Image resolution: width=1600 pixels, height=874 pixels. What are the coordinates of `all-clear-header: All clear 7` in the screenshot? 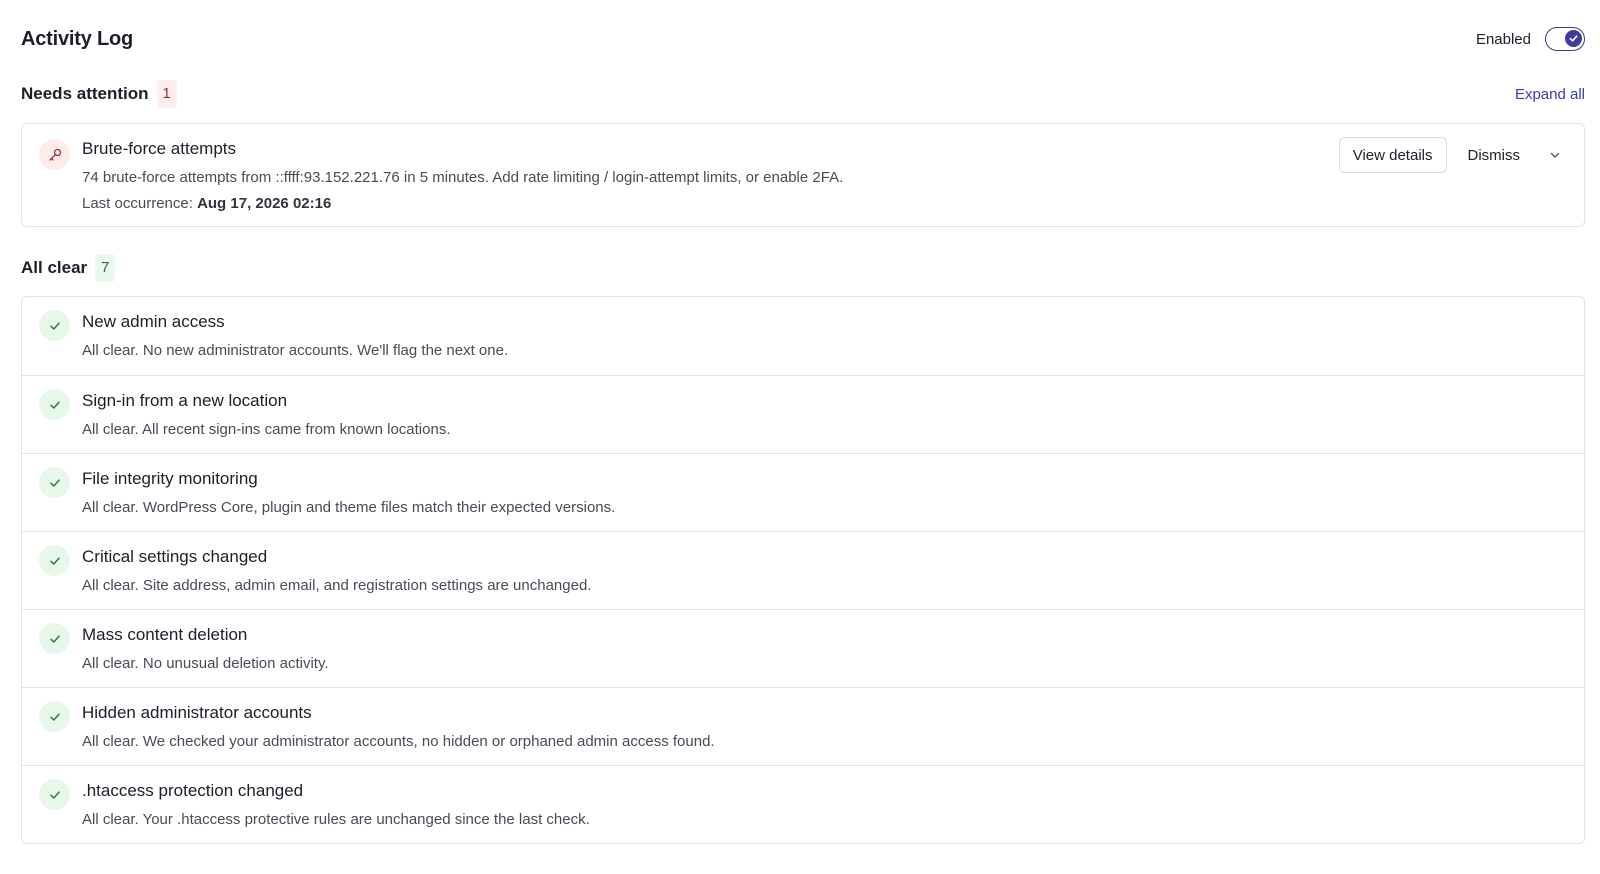 It's located at (803, 268).